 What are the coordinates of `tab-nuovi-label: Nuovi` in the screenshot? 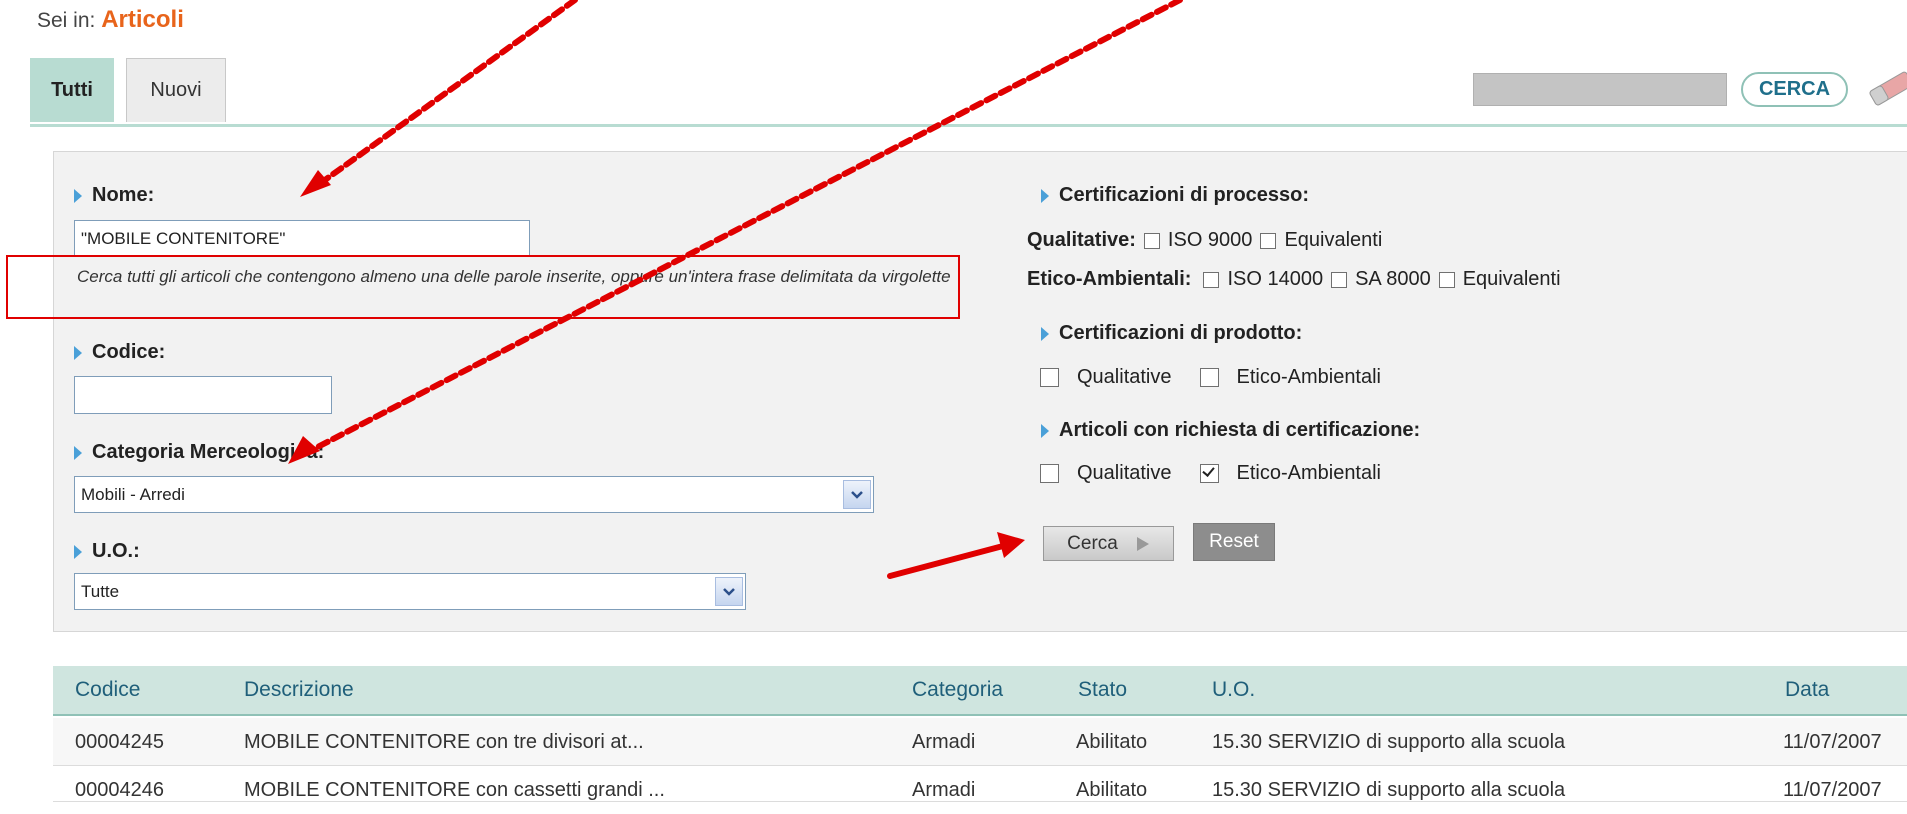 It's located at (176, 90).